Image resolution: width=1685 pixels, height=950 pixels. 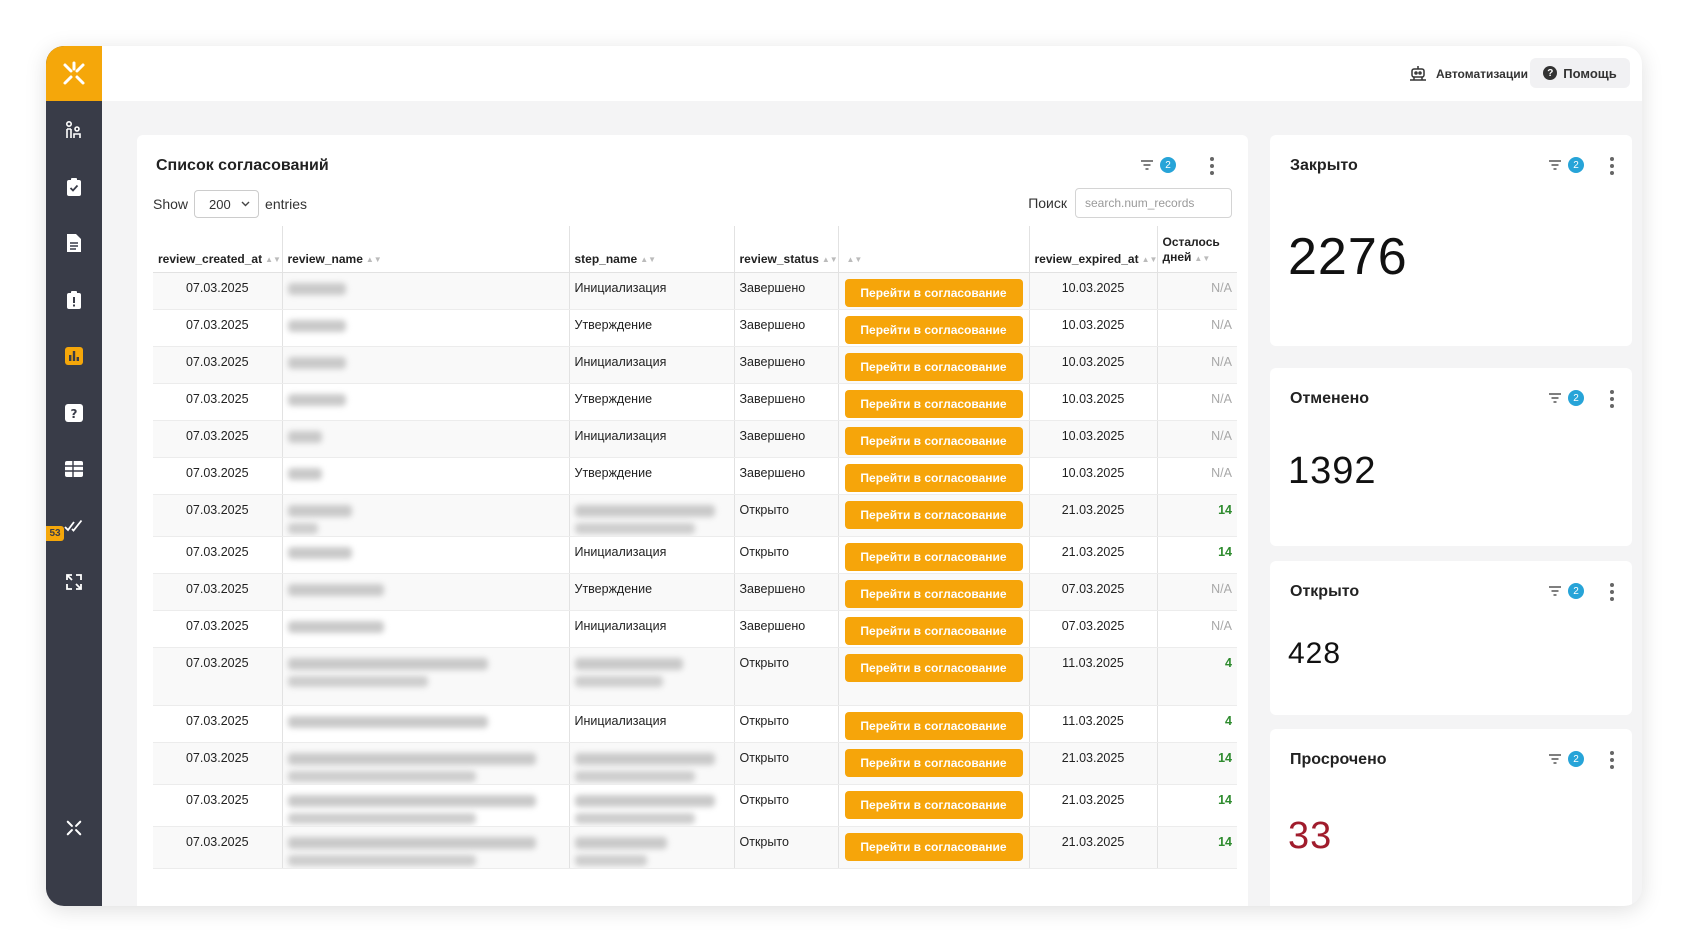 I want to click on automations-link: Автоматизации, so click(x=1468, y=74).